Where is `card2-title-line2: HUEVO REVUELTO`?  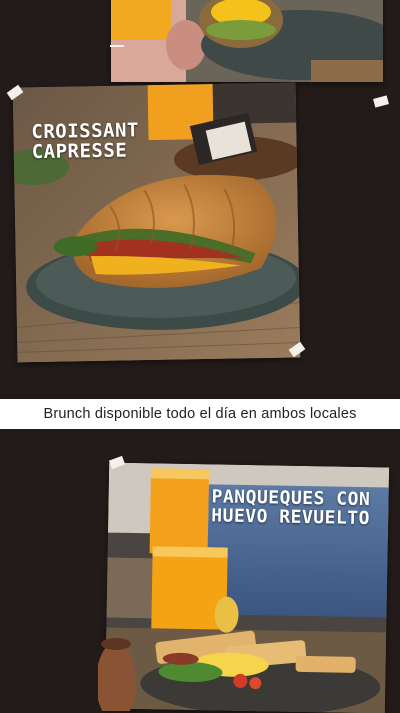 card2-title-line2: HUEVO REVUELTO is located at coordinates (291, 517).